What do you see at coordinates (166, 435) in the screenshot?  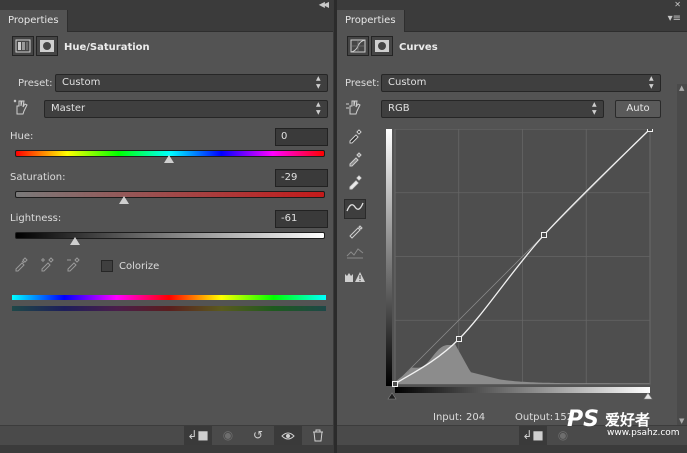 I see `panel-bottom-toolbar: ↲■ ◉ ↺` at bounding box center [166, 435].